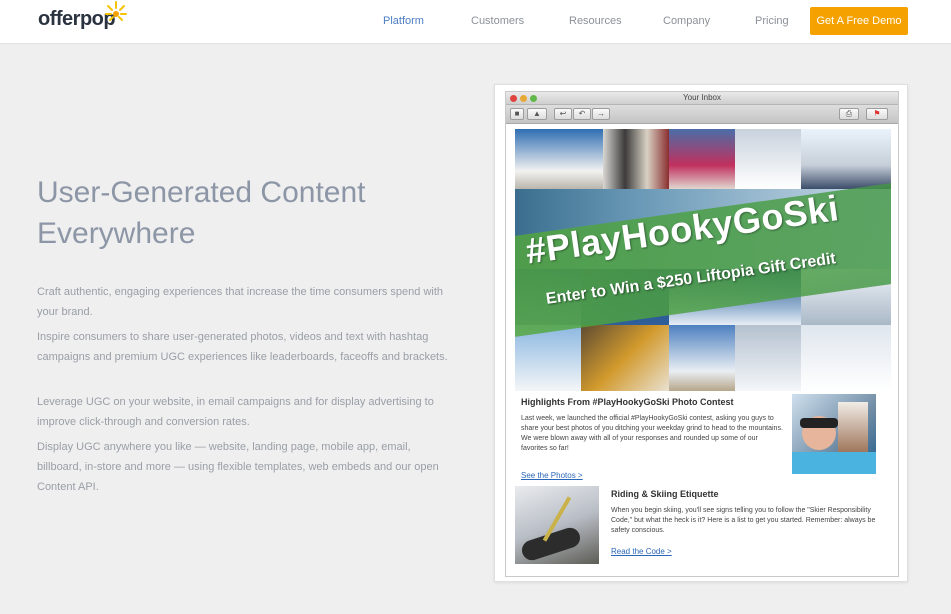 The width and height of the screenshot is (951, 614). I want to click on flag-icon: ⚑, so click(877, 114).